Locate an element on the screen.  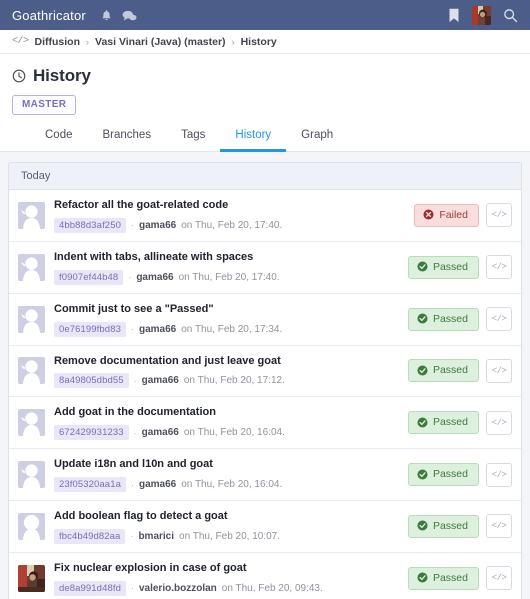
commit-actions: Failed </> is located at coordinates (463, 215).